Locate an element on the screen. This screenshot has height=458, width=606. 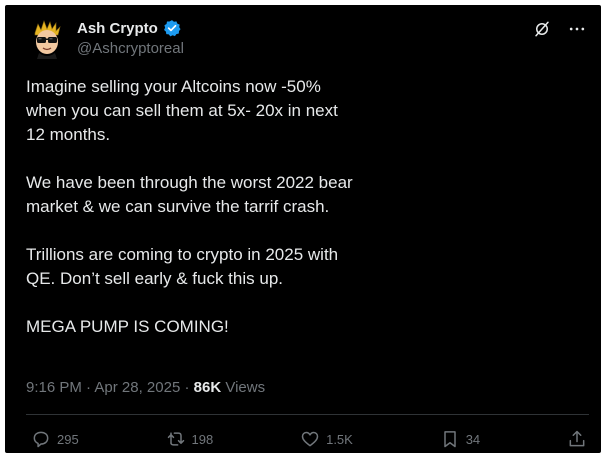
verified-badge-icon is located at coordinates (172, 28).